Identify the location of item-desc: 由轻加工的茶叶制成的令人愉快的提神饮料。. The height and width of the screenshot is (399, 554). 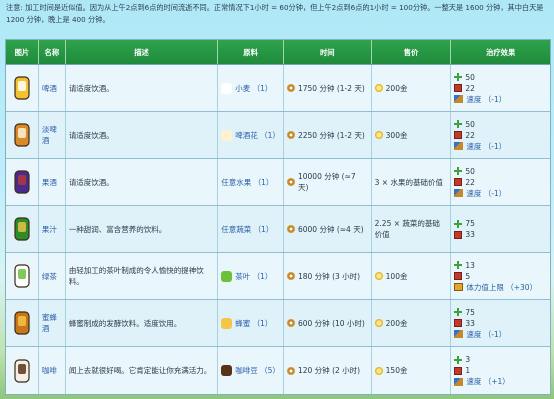
(136, 276).